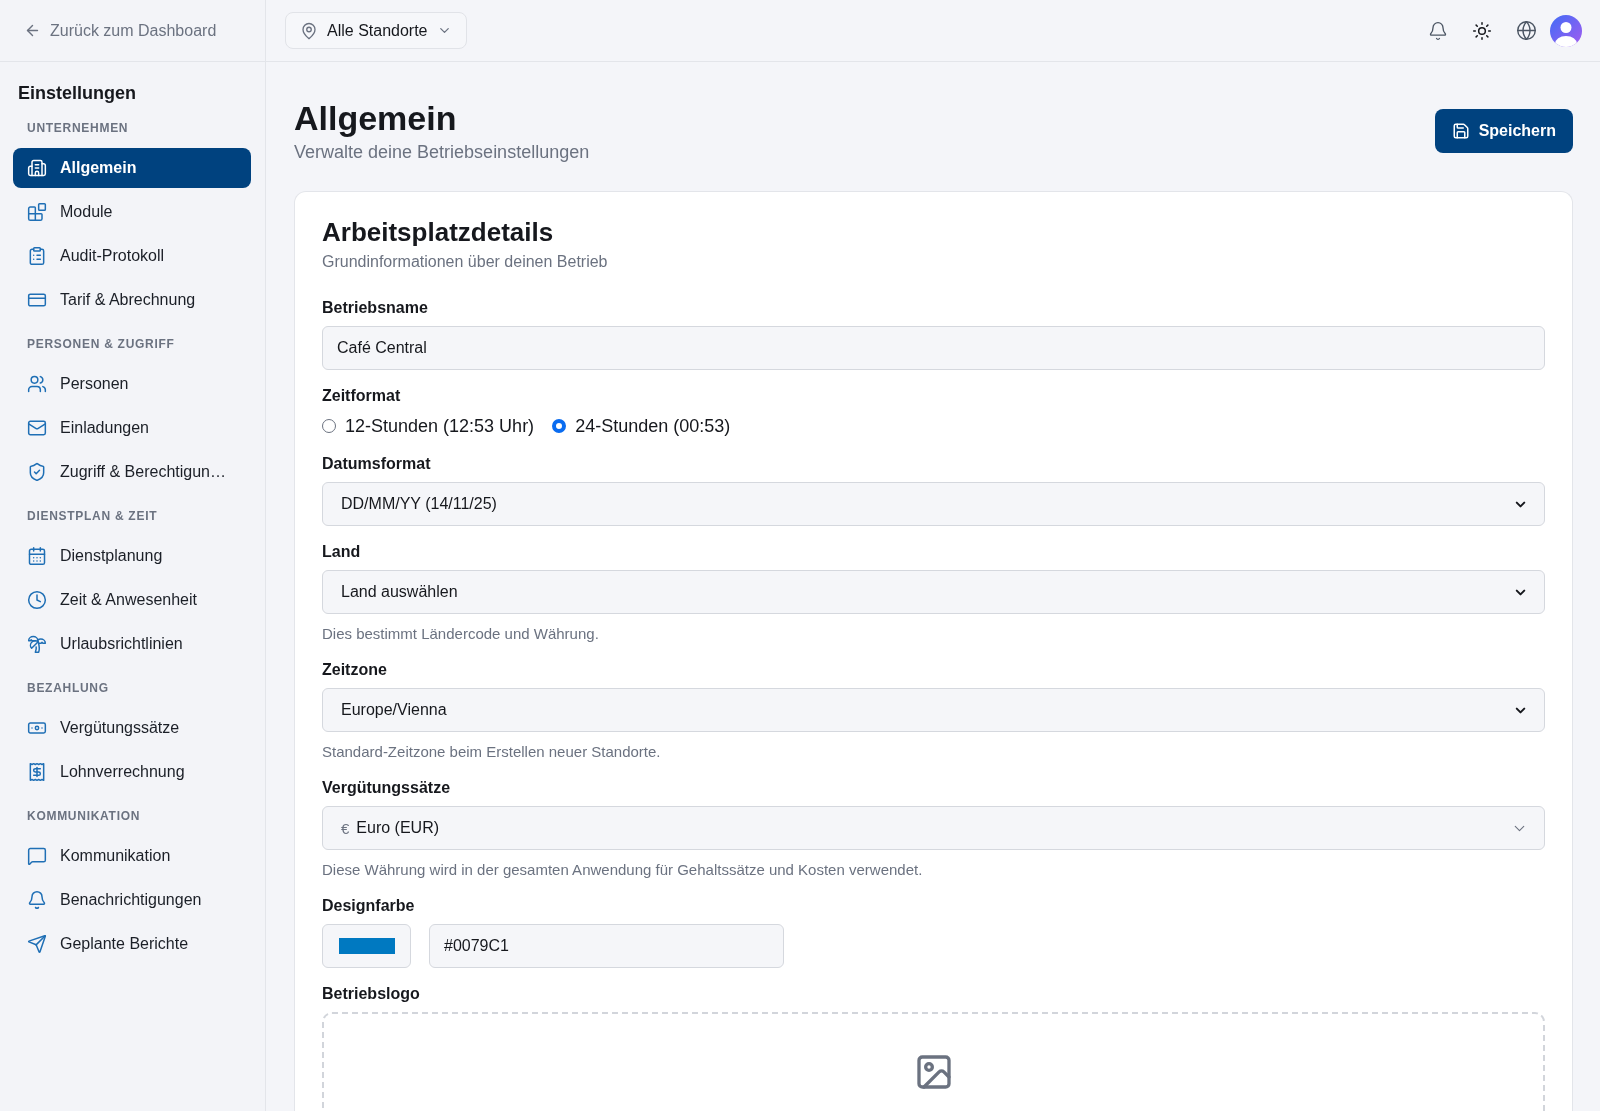  Describe the element at coordinates (77, 93) in the screenshot. I see `sidebar-title: Einstellungen` at that location.